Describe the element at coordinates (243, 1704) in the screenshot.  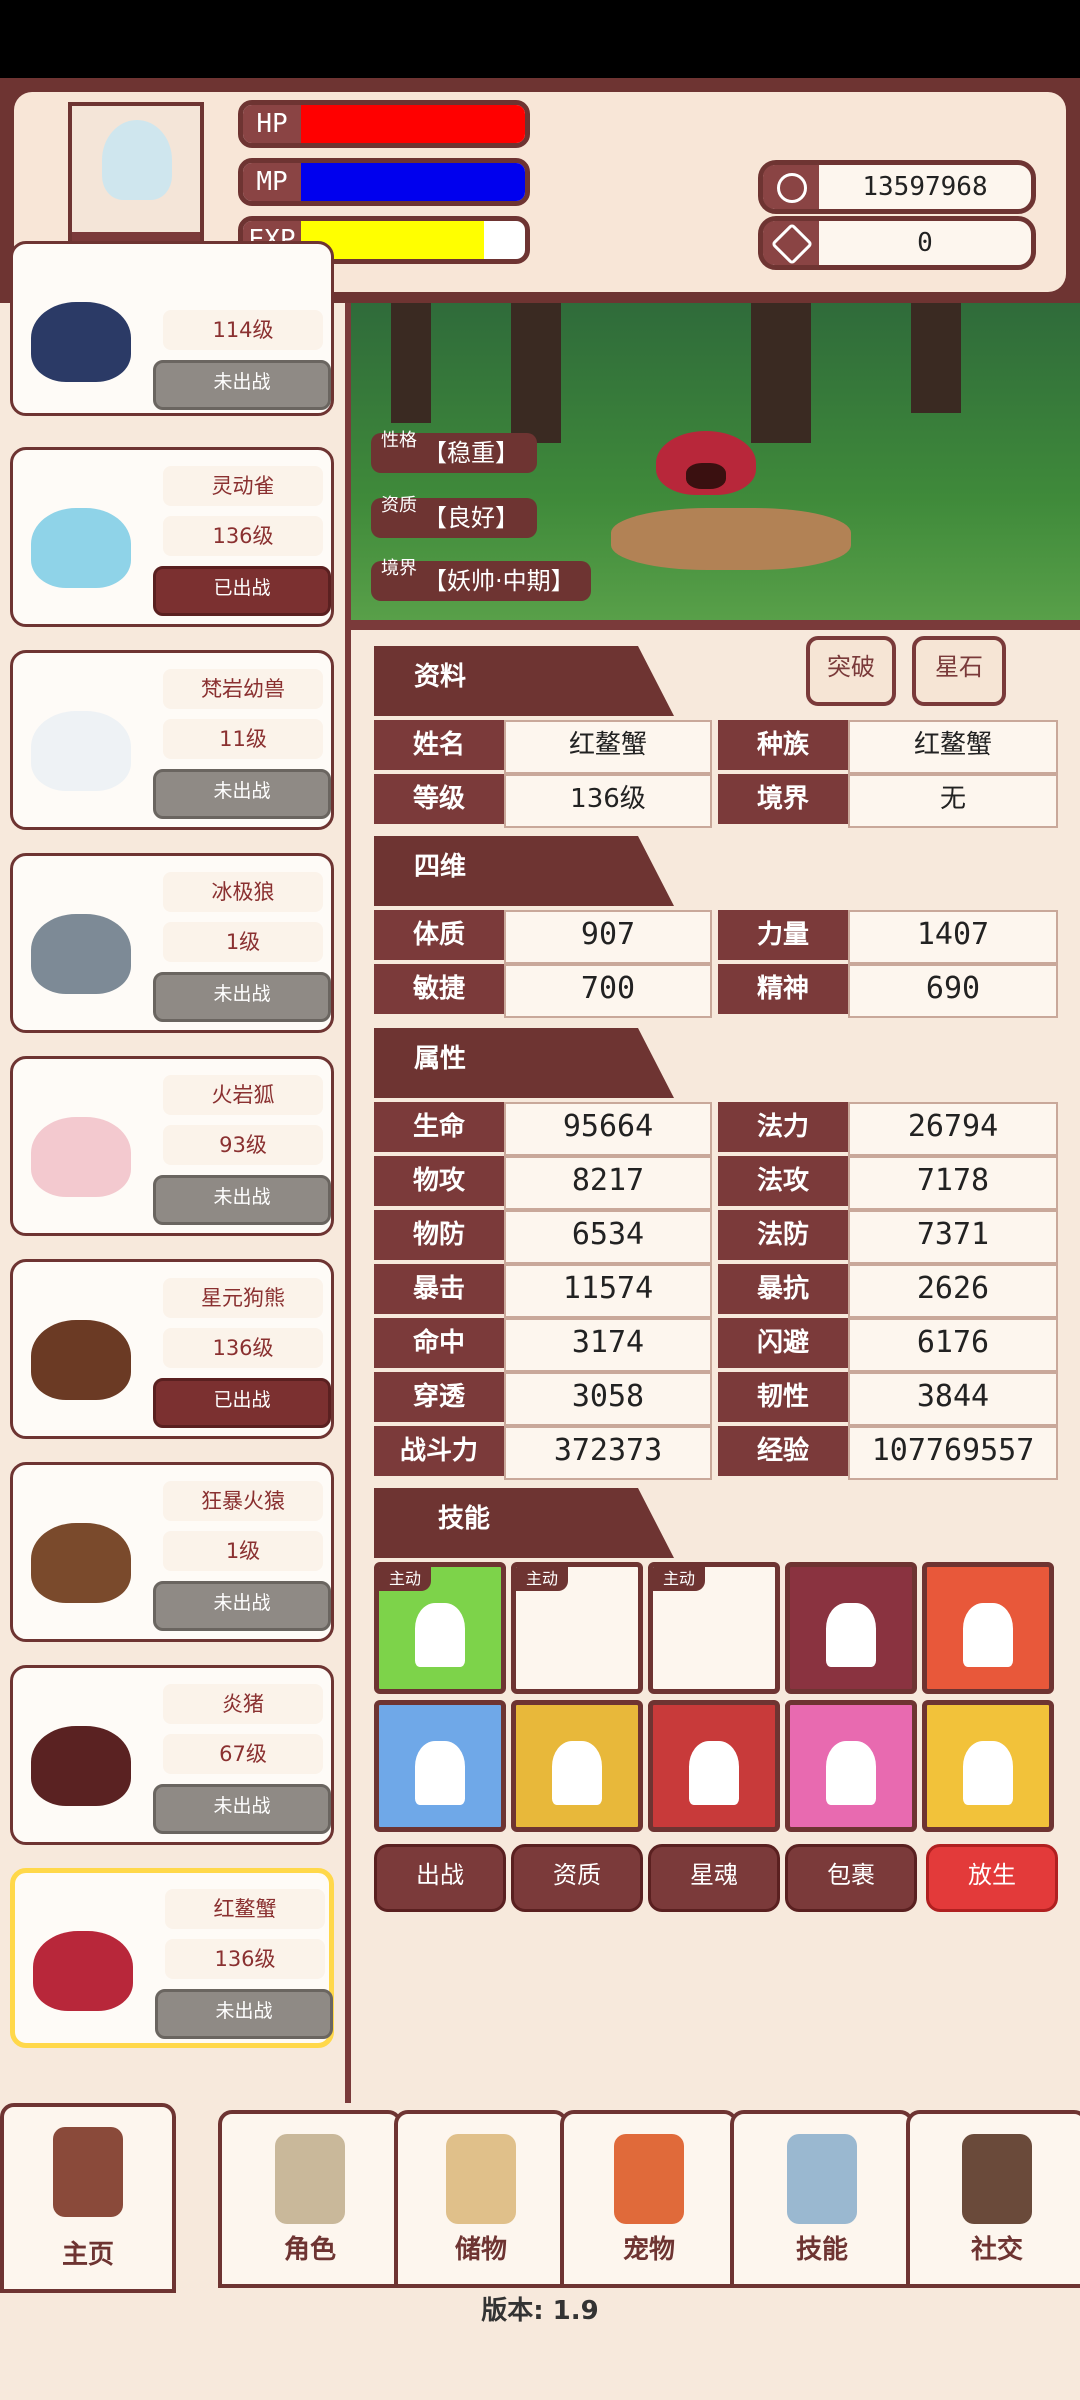
I see `pet-name: 炎猪` at that location.